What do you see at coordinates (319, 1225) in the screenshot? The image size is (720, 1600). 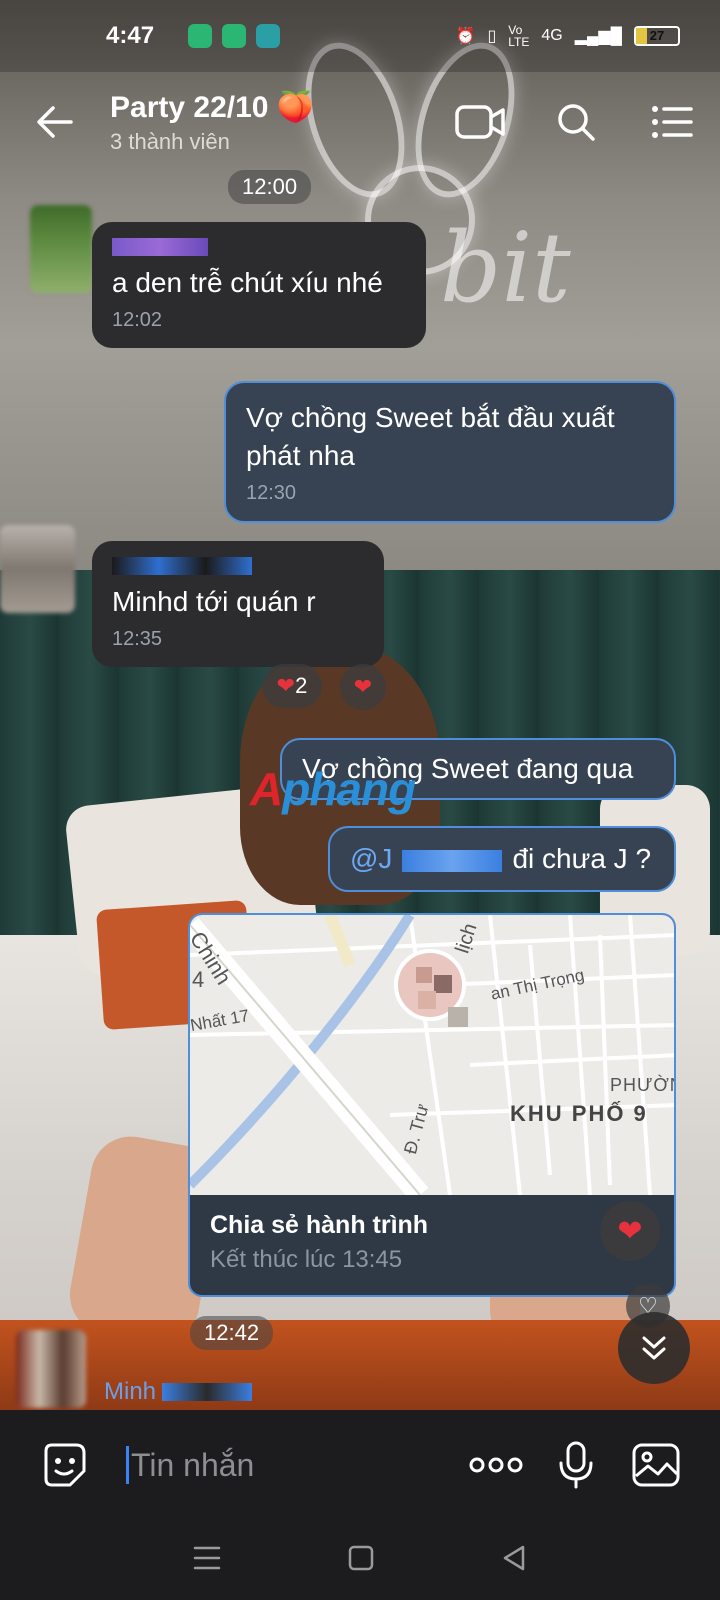 I see `card-title: Chia sẻ hành trình` at bounding box center [319, 1225].